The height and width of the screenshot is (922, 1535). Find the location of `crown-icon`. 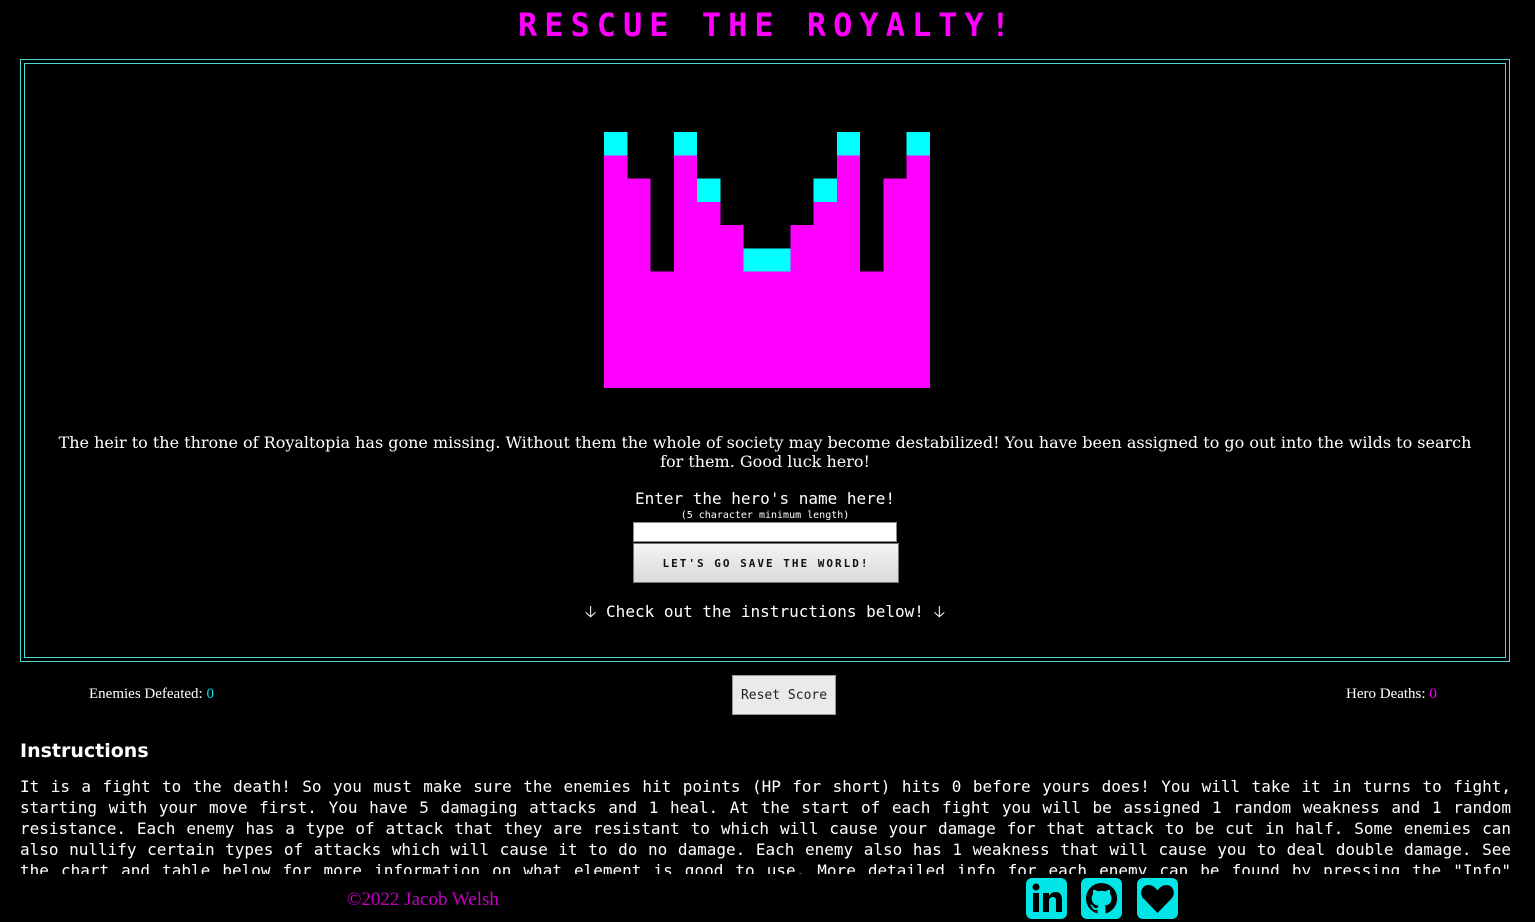

crown-icon is located at coordinates (767, 260).